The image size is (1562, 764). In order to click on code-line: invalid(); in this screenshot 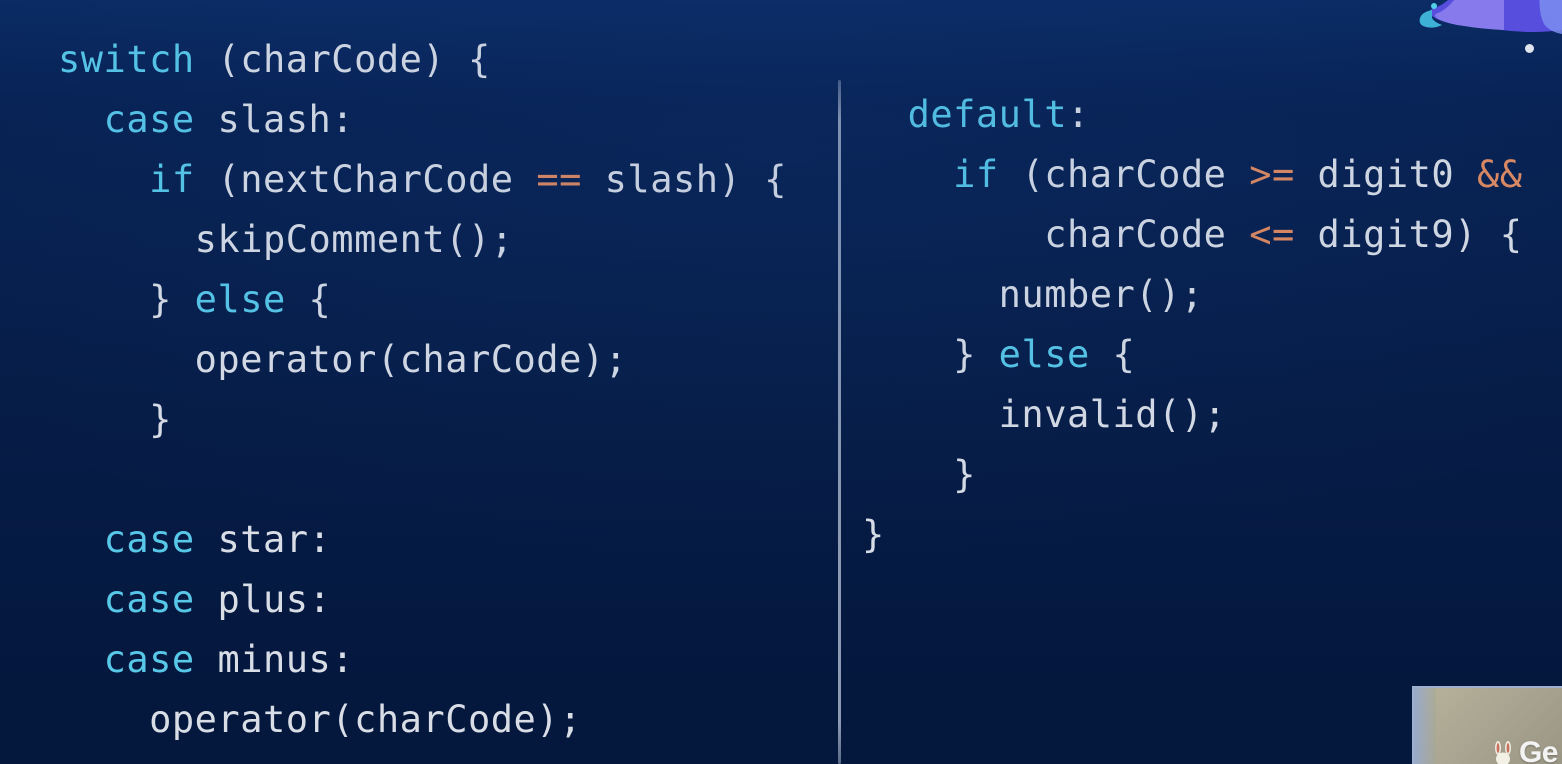, I will do `click(1212, 415)`.